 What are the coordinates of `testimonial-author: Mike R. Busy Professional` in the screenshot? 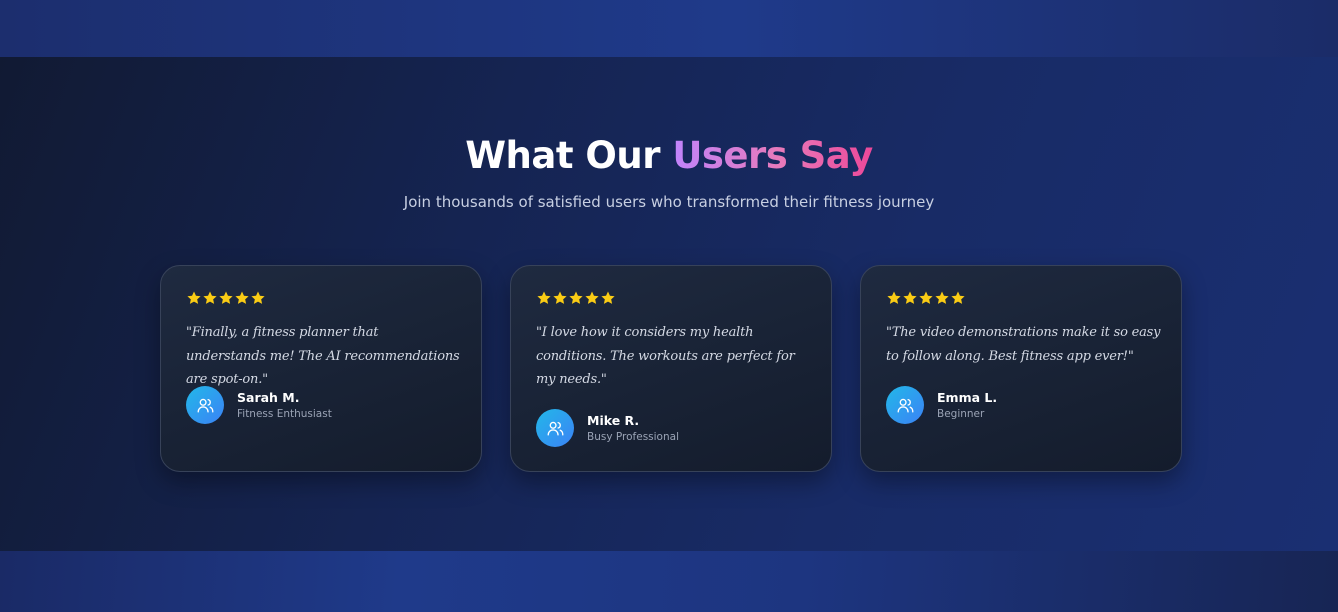 It's located at (607, 428).